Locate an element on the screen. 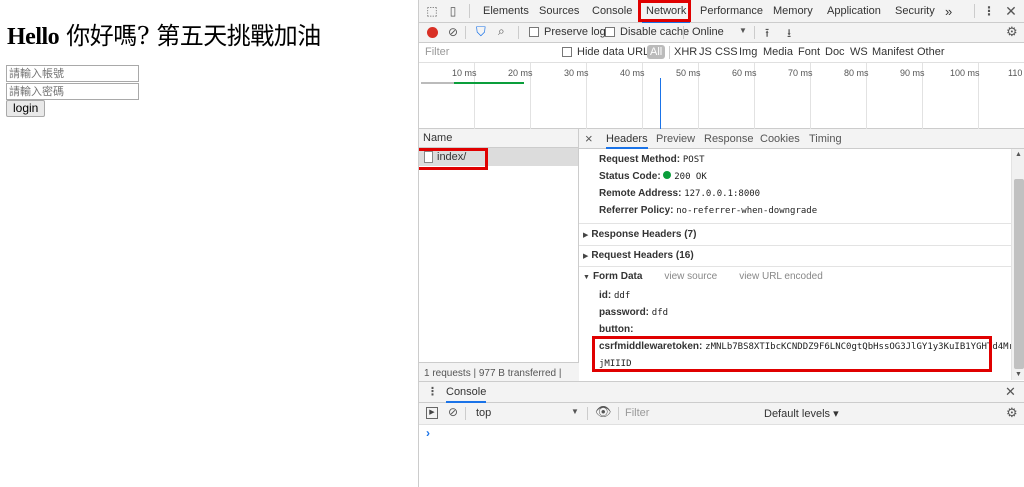 The height and width of the screenshot is (487, 1024). type-filter-media: Media is located at coordinates (778, 52).